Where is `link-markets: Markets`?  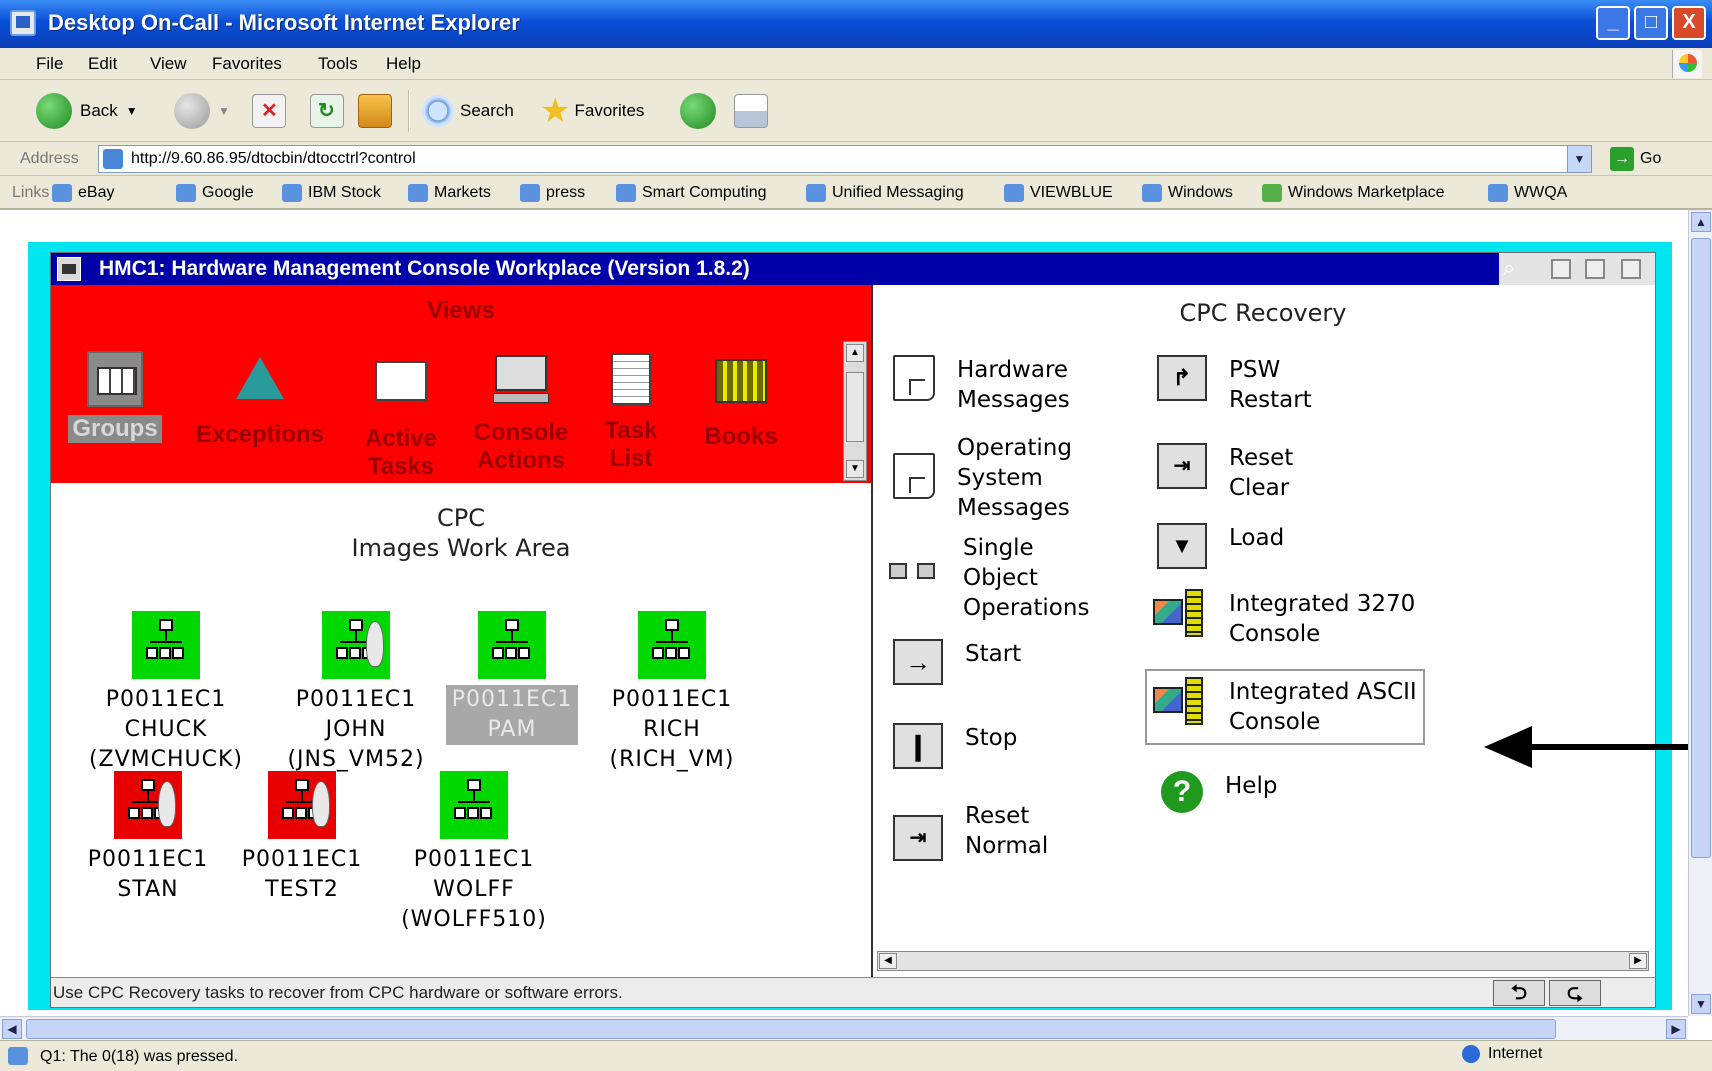 link-markets: Markets is located at coordinates (449, 193).